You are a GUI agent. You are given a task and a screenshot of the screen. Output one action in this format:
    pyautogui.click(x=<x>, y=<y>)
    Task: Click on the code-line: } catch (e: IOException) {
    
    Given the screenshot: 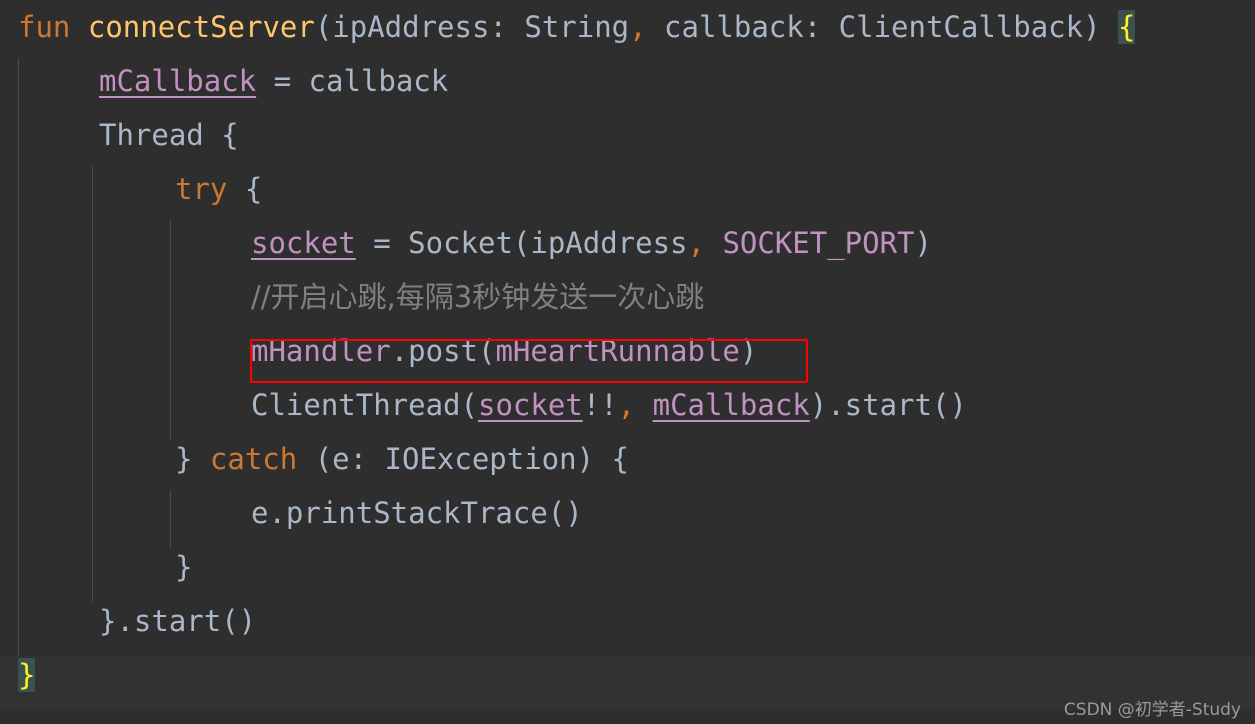 What is the action you would take?
    pyautogui.click(x=627, y=459)
    